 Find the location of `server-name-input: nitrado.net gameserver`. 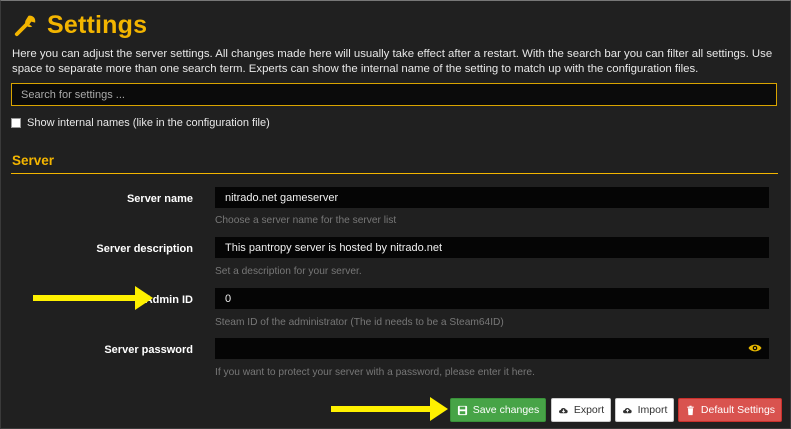

server-name-input: nitrado.net gameserver is located at coordinates (492, 197).